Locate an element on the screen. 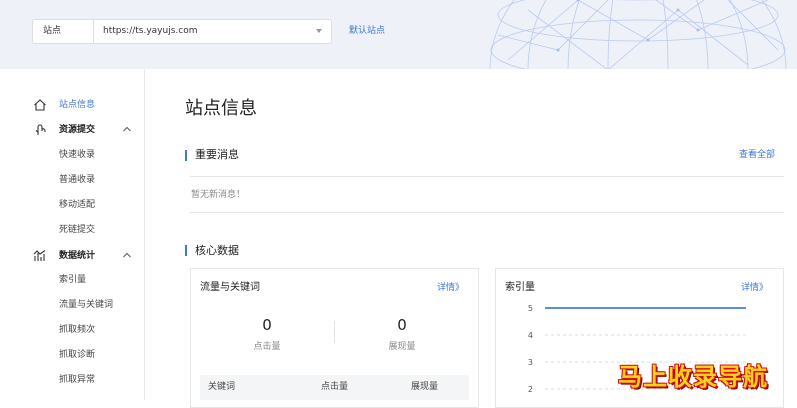 This screenshot has height=408, width=797. sidebar-item-crawl-errors: 抓取异常 is located at coordinates (77, 380).